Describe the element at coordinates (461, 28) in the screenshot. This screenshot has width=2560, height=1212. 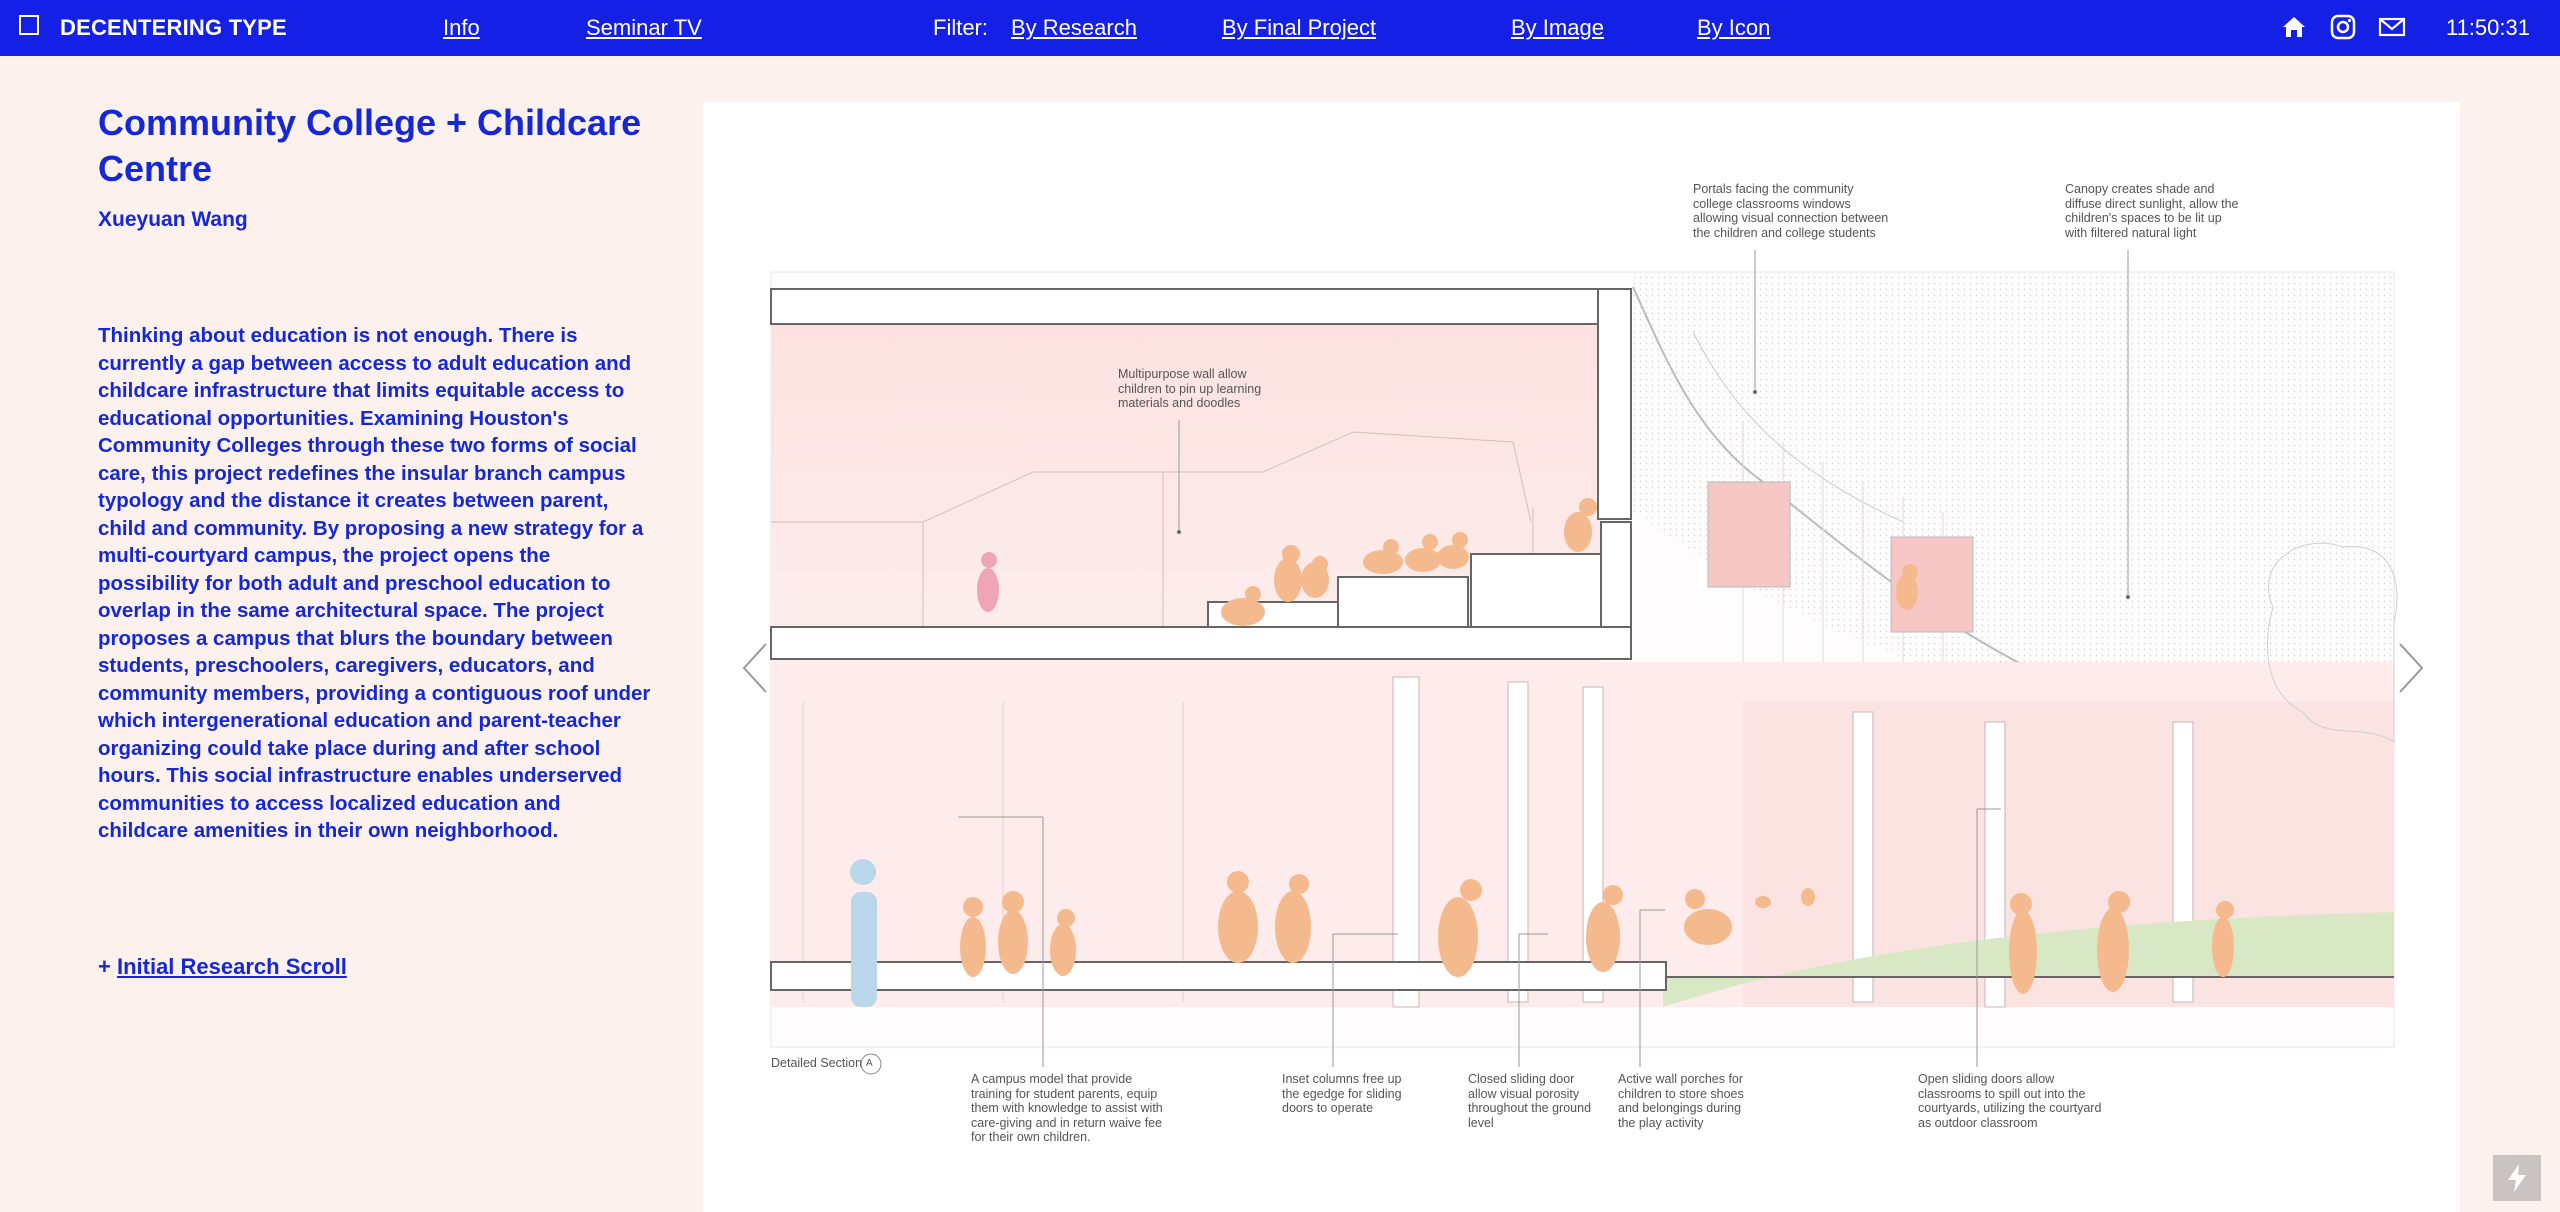
I see `nav-info-link: Info` at that location.